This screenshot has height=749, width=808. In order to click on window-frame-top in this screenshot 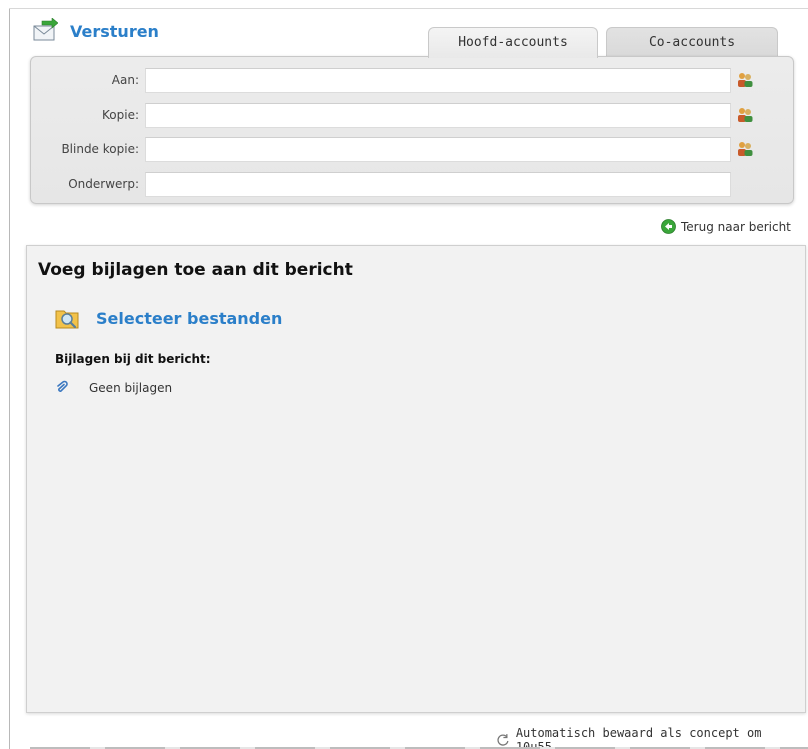, I will do `click(408, 8)`.